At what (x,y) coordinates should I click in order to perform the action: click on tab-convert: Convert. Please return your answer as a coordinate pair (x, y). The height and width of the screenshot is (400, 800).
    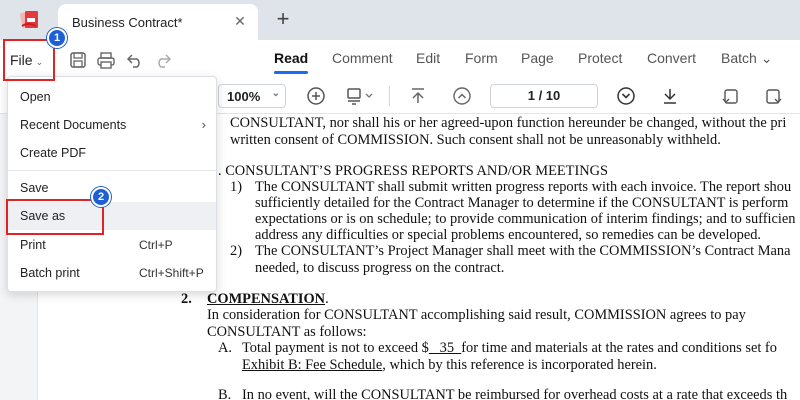
    Looking at the image, I should click on (671, 58).